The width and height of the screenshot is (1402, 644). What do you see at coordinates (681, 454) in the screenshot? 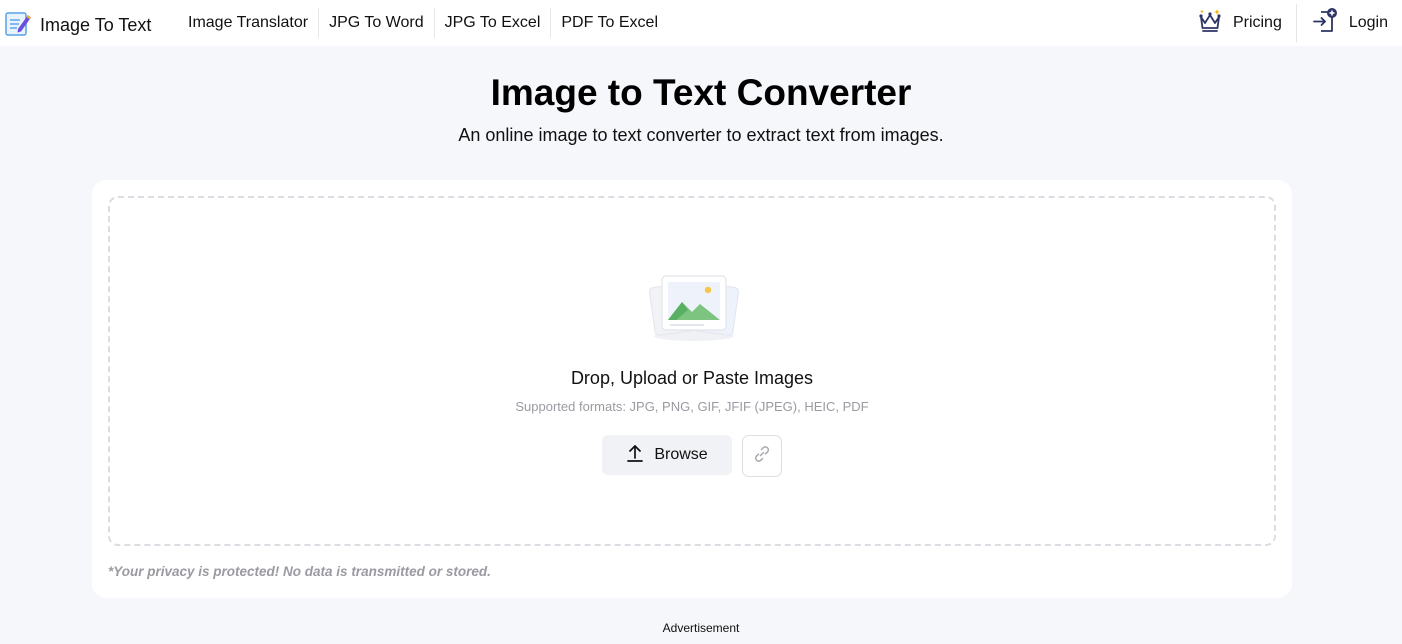
I see `browse-label: Browse` at bounding box center [681, 454].